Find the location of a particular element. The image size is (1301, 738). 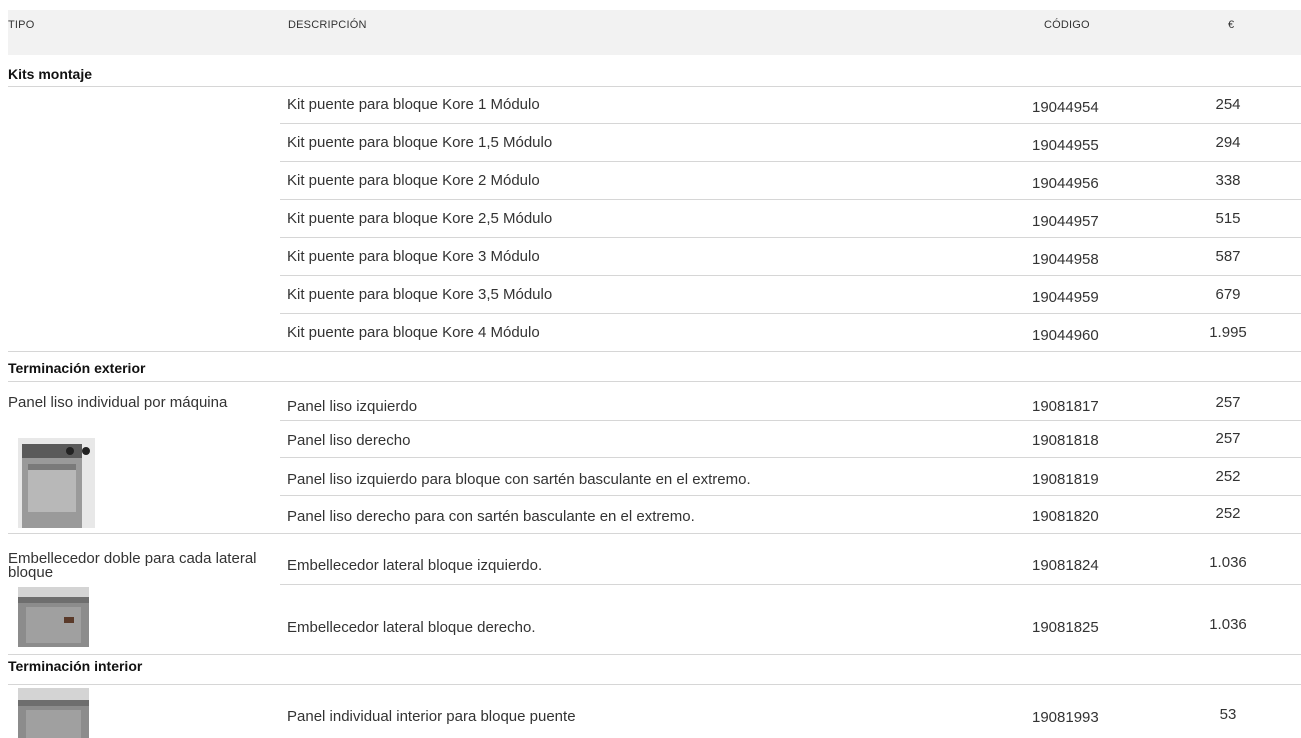

row-description: Kit puente para bloque Kore 1,5 Módulo is located at coordinates (420, 142).